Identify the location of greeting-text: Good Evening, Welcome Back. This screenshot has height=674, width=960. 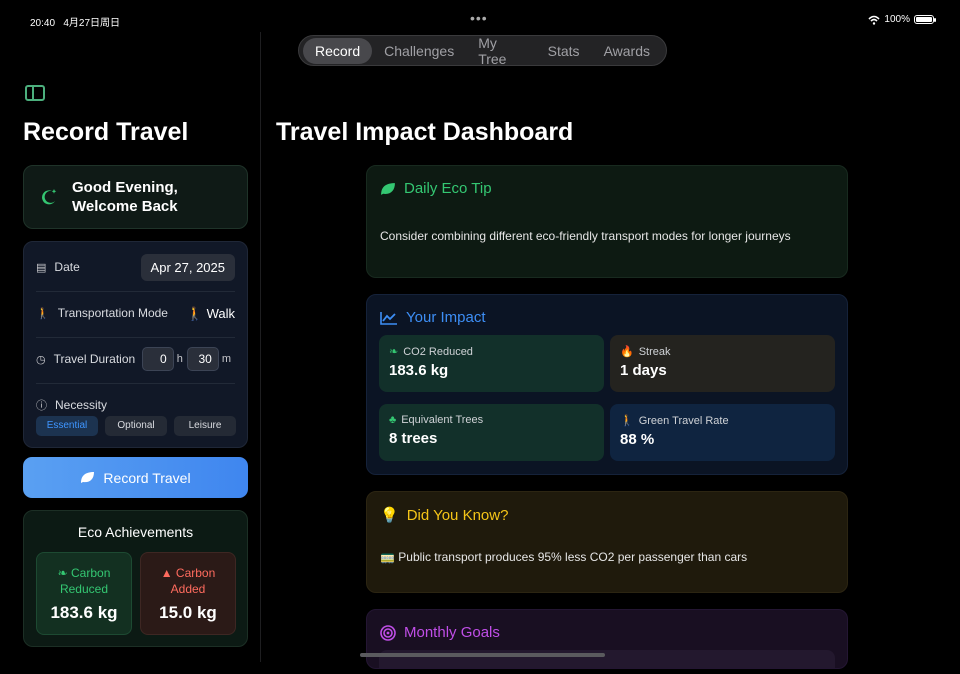
(125, 197).